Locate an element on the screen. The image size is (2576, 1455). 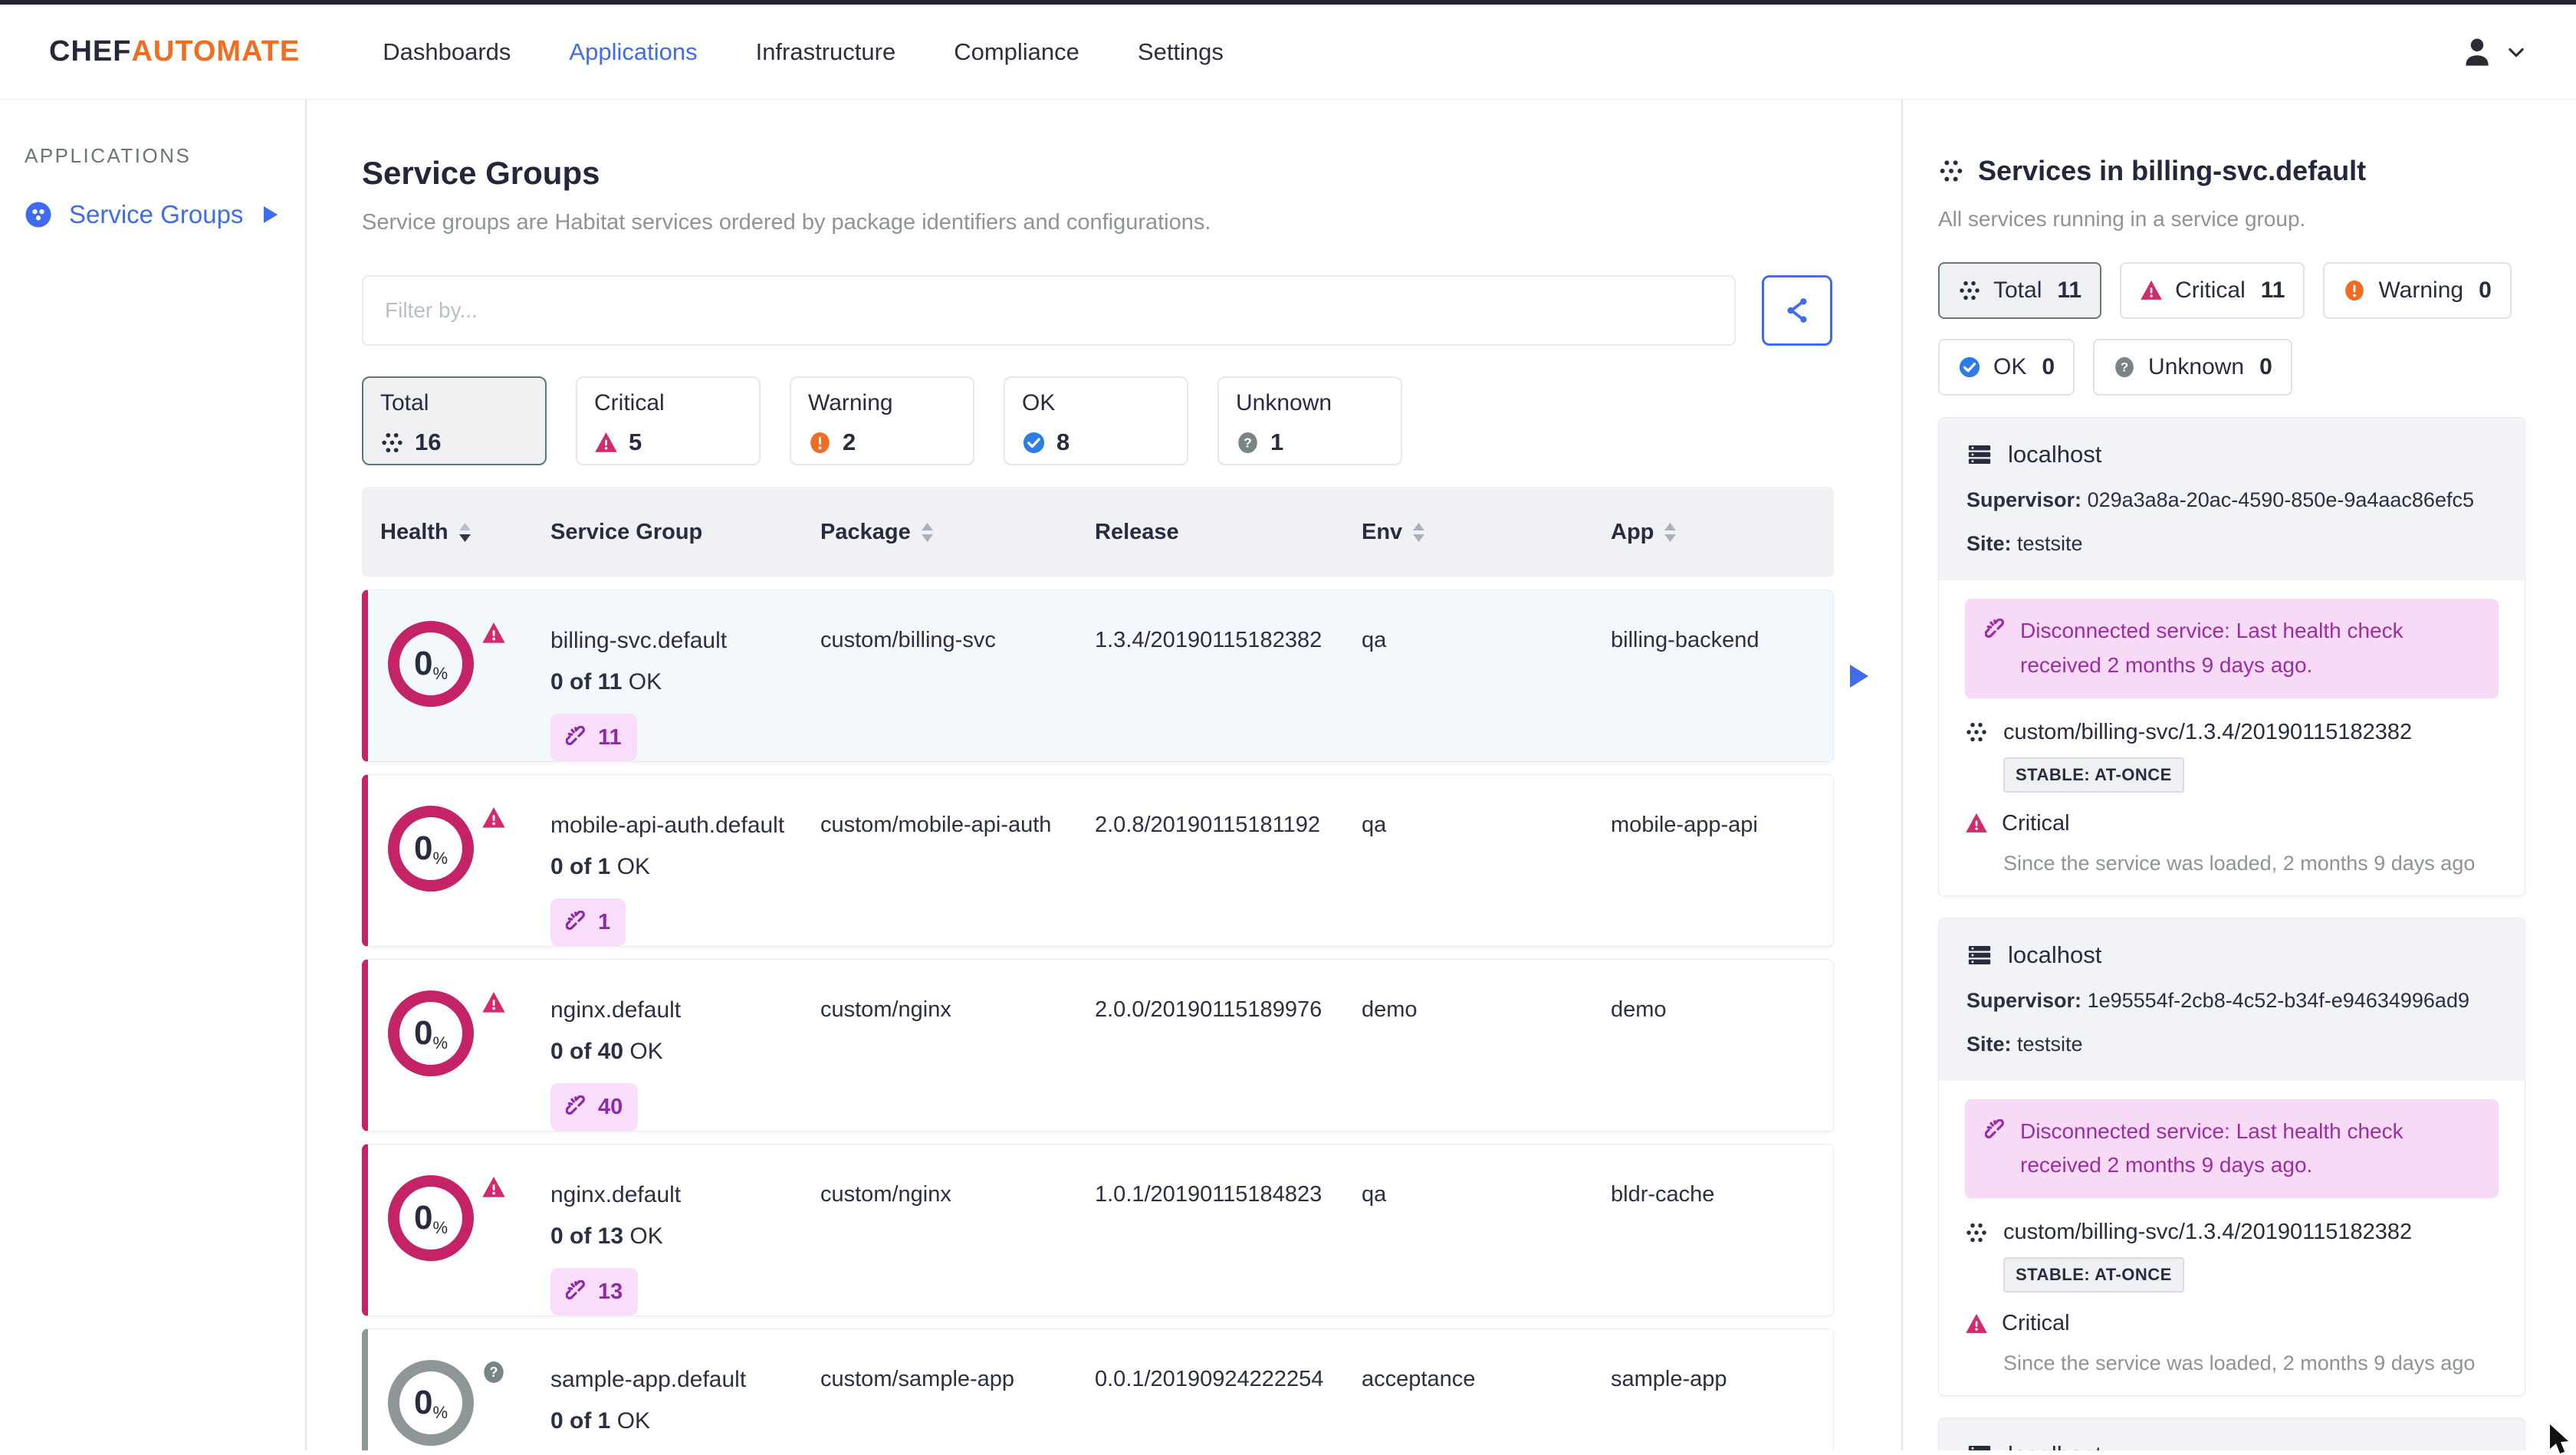
nav-item-dashboards: Dashboards is located at coordinates (447, 52).